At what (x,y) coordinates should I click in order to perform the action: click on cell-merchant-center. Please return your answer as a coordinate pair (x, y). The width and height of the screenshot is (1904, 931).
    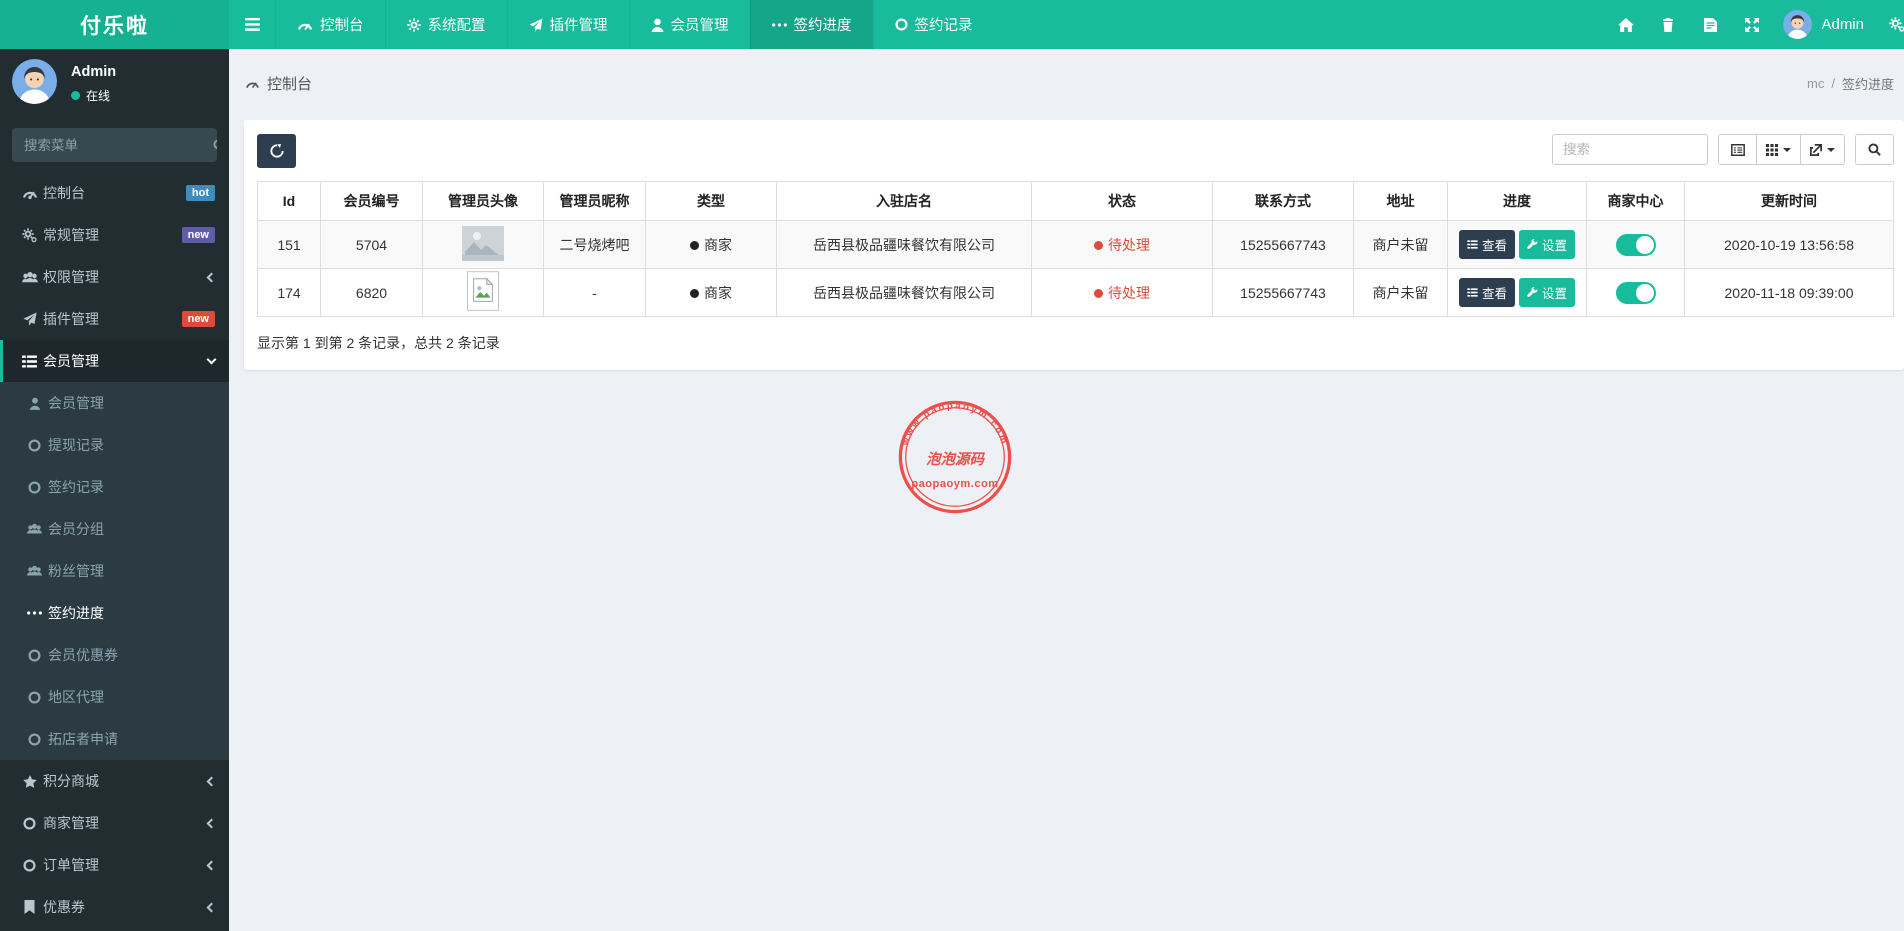
    Looking at the image, I should click on (1635, 244).